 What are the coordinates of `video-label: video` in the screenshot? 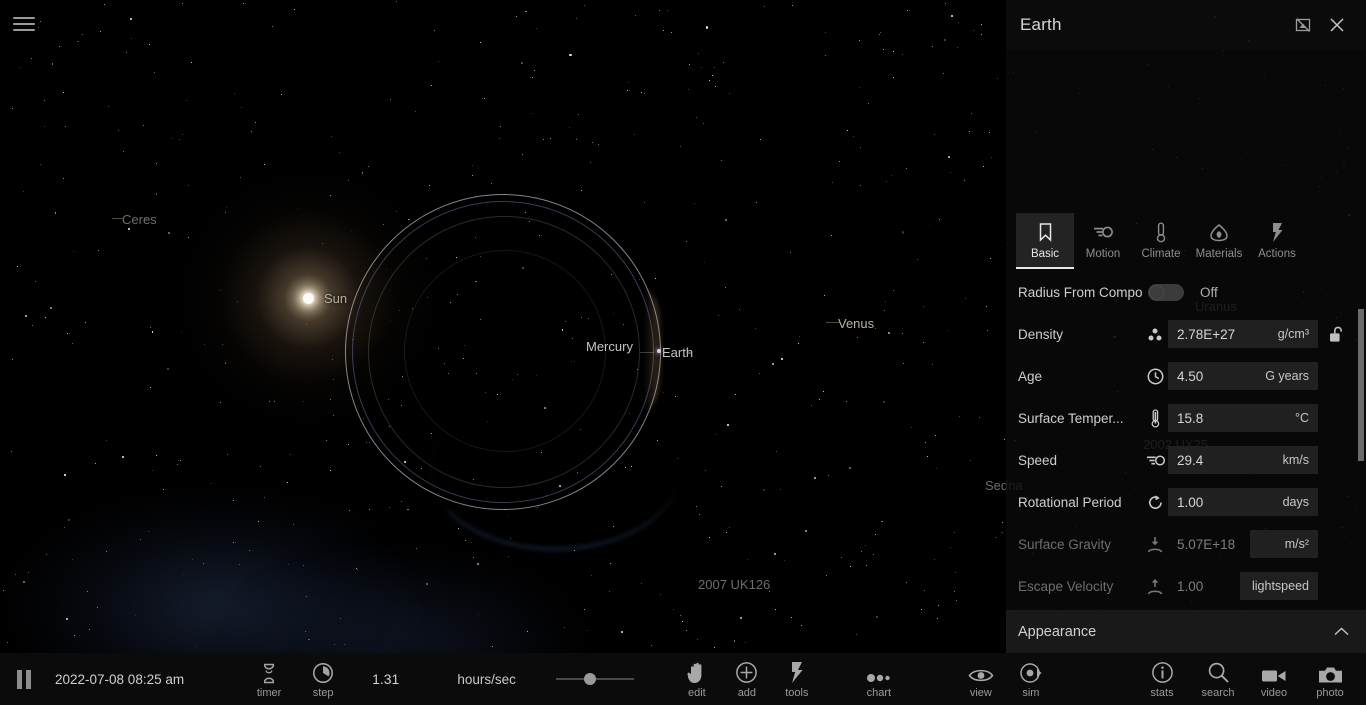 It's located at (1274, 692).